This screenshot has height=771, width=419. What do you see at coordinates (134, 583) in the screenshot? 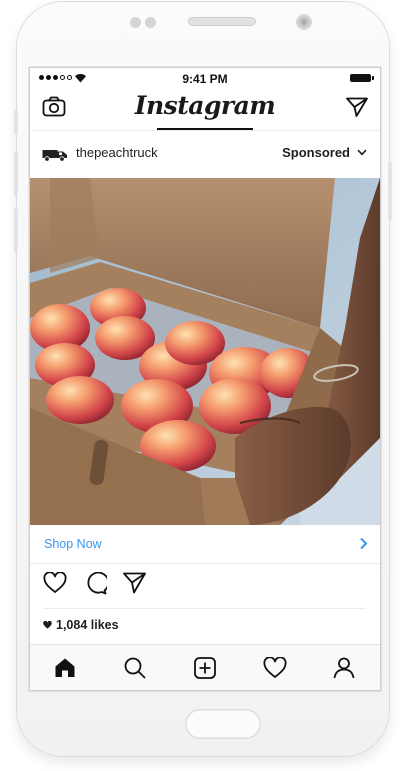
I see `share-icon` at bounding box center [134, 583].